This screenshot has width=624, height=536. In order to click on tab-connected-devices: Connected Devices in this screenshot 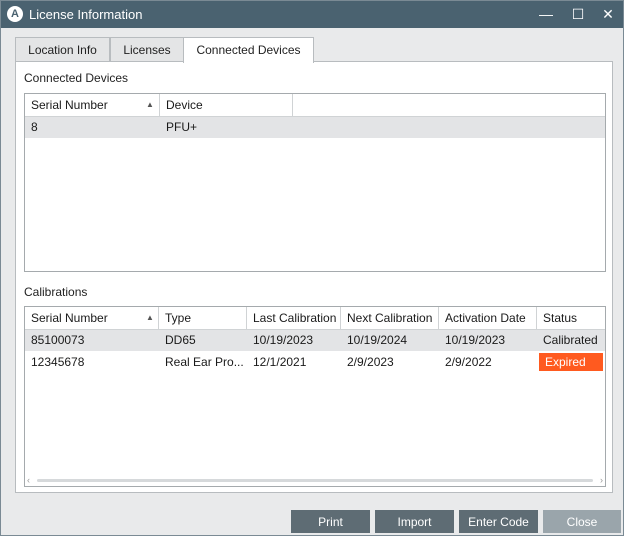, I will do `click(248, 50)`.